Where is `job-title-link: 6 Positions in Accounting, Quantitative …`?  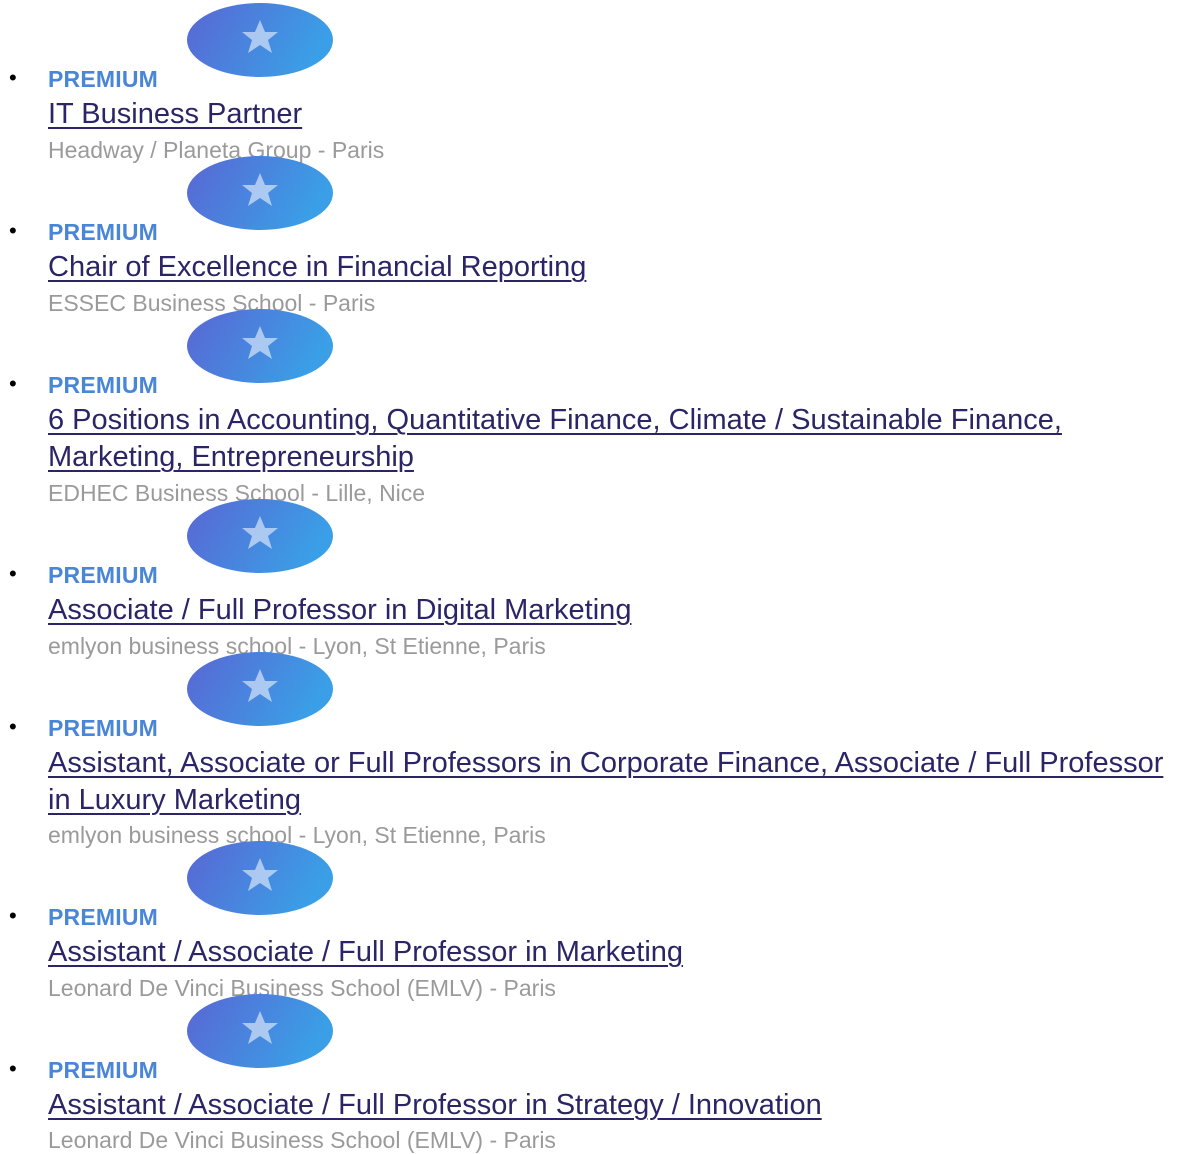 job-title-link: 6 Positions in Accounting, Quantitative … is located at coordinates (612, 439).